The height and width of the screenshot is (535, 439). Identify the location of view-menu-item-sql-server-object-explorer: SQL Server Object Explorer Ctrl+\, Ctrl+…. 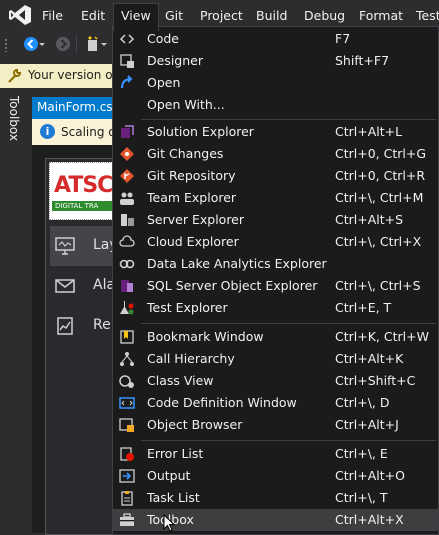
(275, 286).